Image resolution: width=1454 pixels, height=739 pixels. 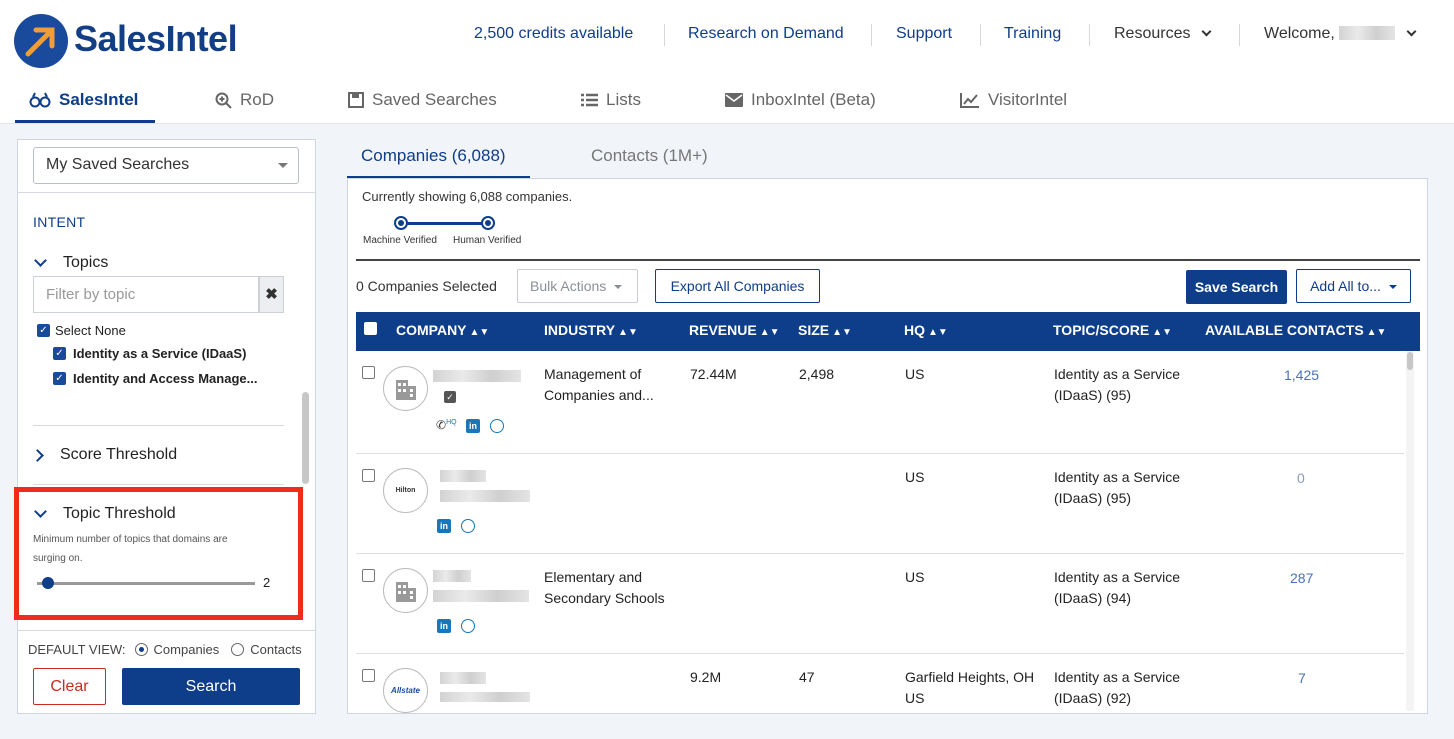 What do you see at coordinates (370, 328) in the screenshot?
I see `select-all-checkbox` at bounding box center [370, 328].